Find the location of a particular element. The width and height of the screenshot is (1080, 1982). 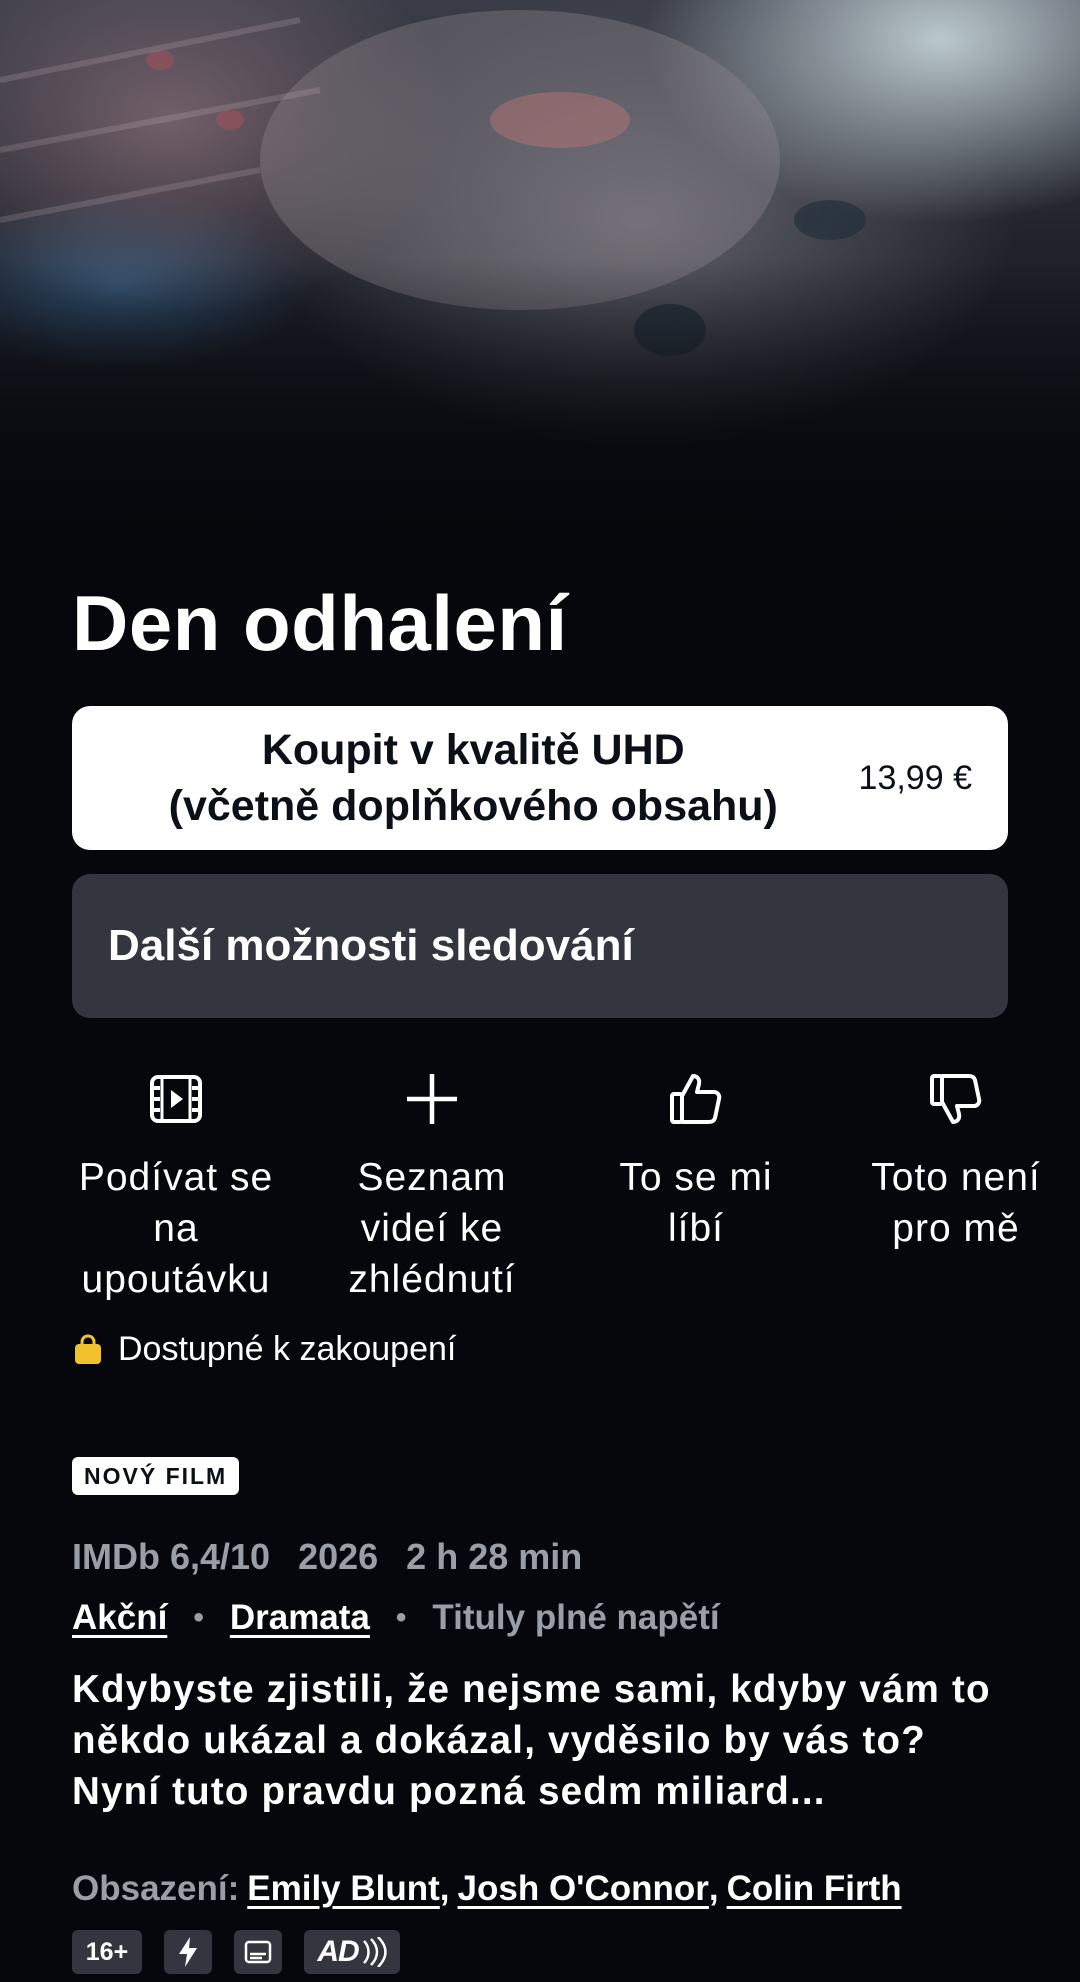

shopping-bag-icon is located at coordinates (88, 1348).